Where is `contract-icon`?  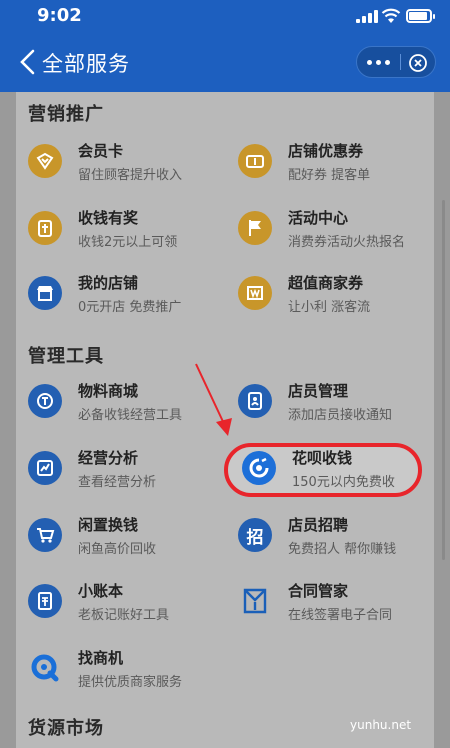 contract-icon is located at coordinates (255, 601).